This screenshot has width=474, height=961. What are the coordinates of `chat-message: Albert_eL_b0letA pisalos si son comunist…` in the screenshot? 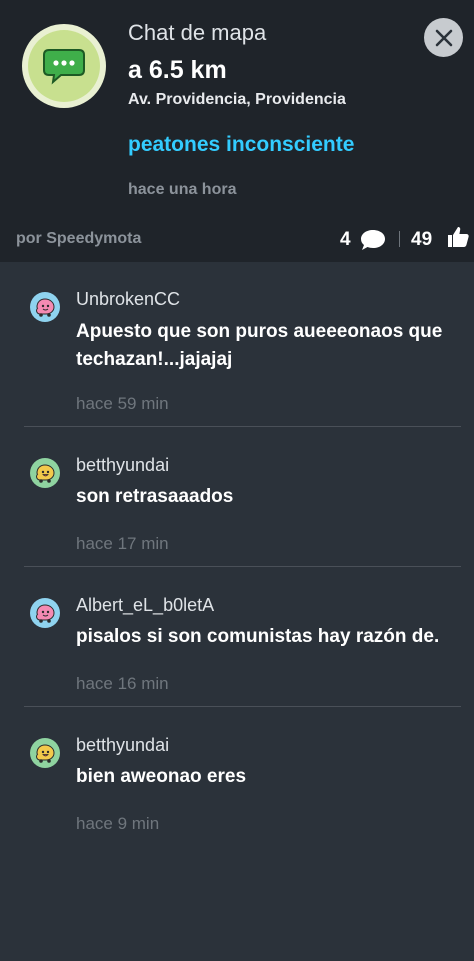 It's located at (237, 662).